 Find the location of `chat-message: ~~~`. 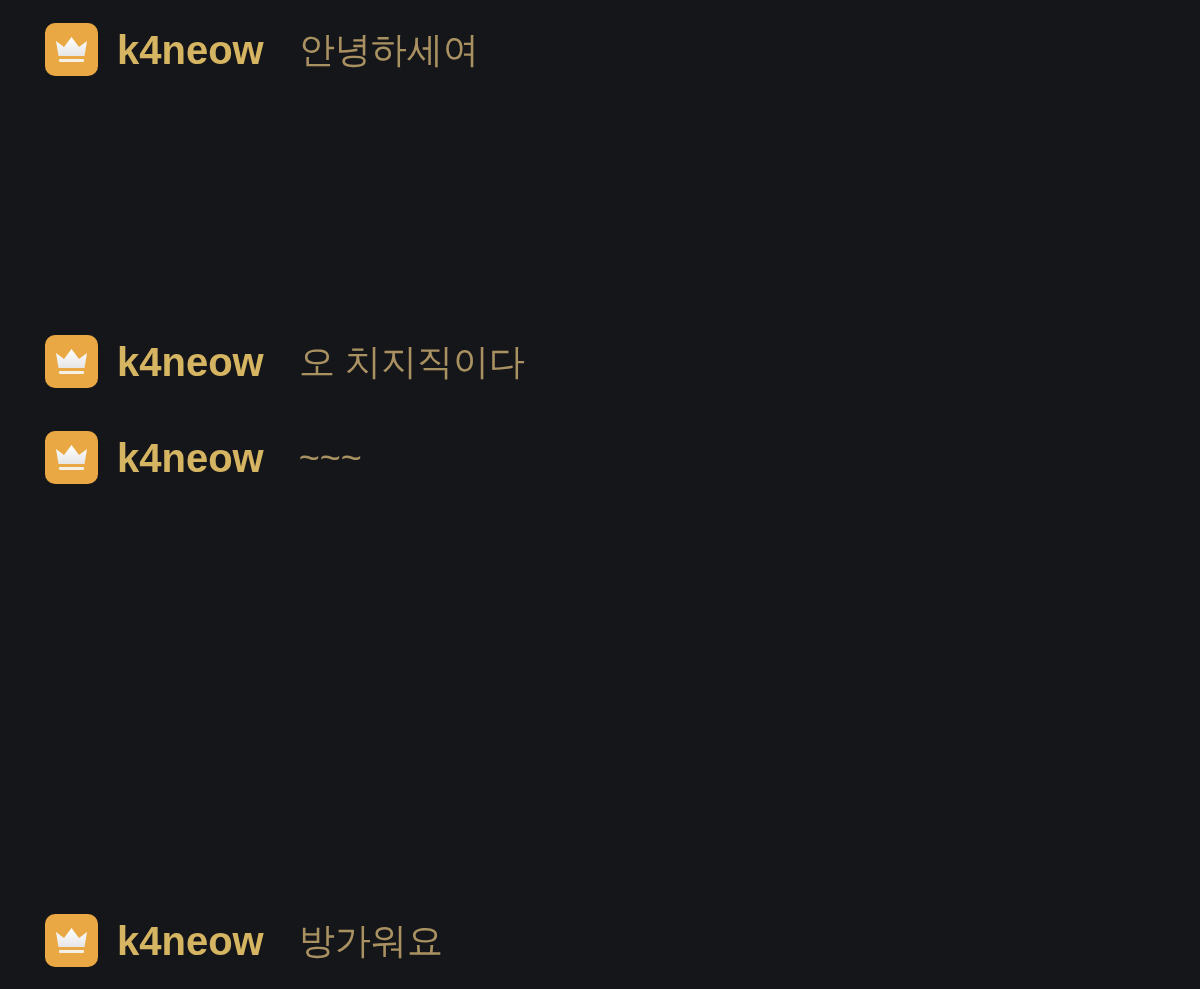

chat-message: ~~~ is located at coordinates (330, 457).